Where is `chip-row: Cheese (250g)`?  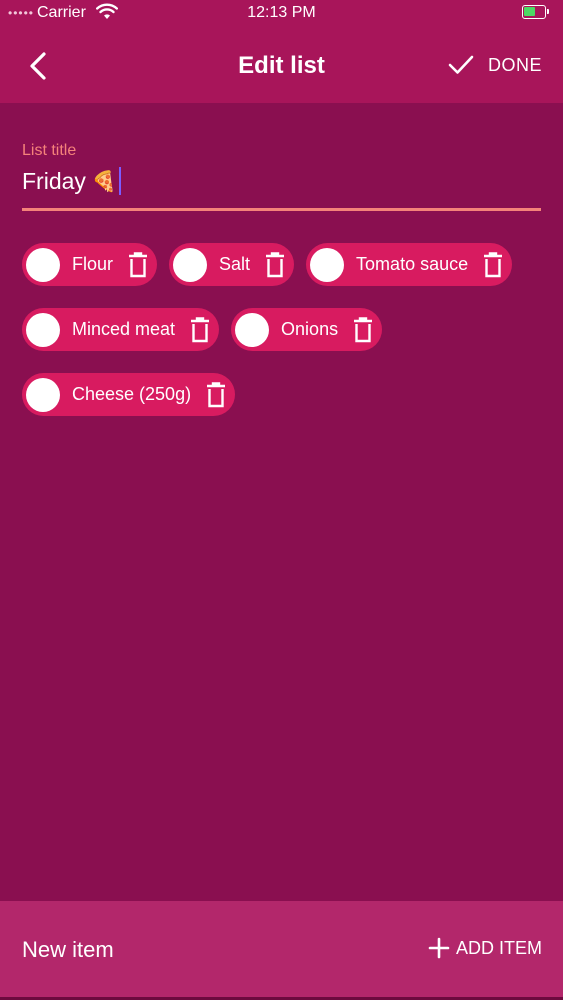 chip-row: Cheese (250g) is located at coordinates (287, 394).